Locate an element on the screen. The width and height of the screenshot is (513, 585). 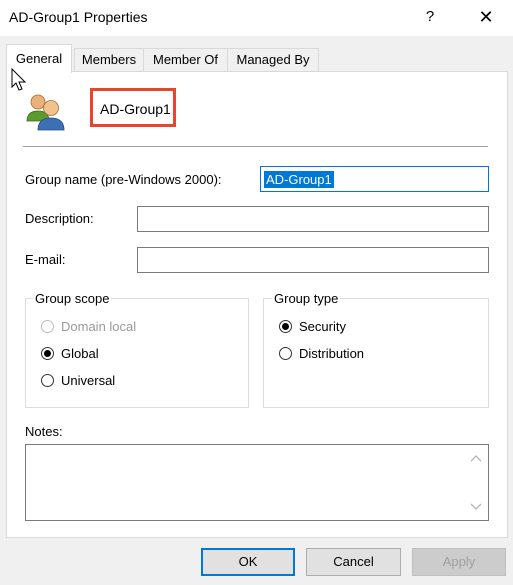
group-icon is located at coordinates (45, 112).